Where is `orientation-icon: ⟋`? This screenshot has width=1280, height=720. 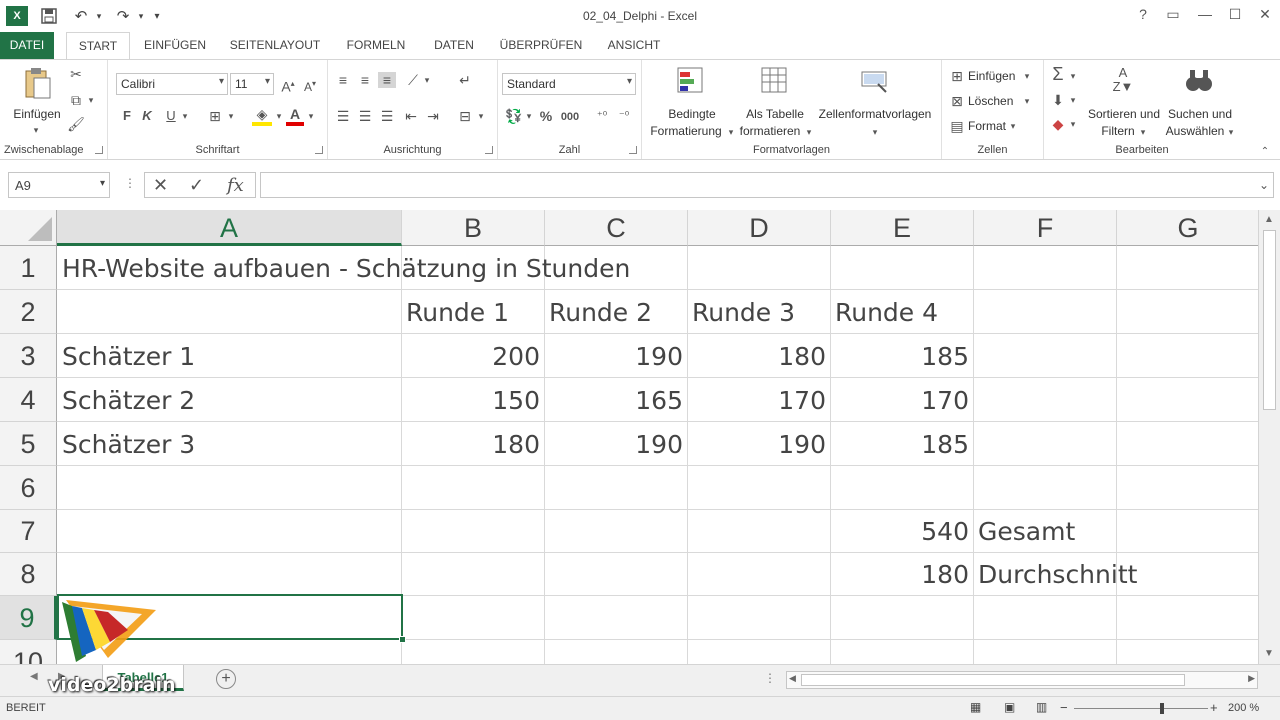 orientation-icon: ⟋ is located at coordinates (413, 80).